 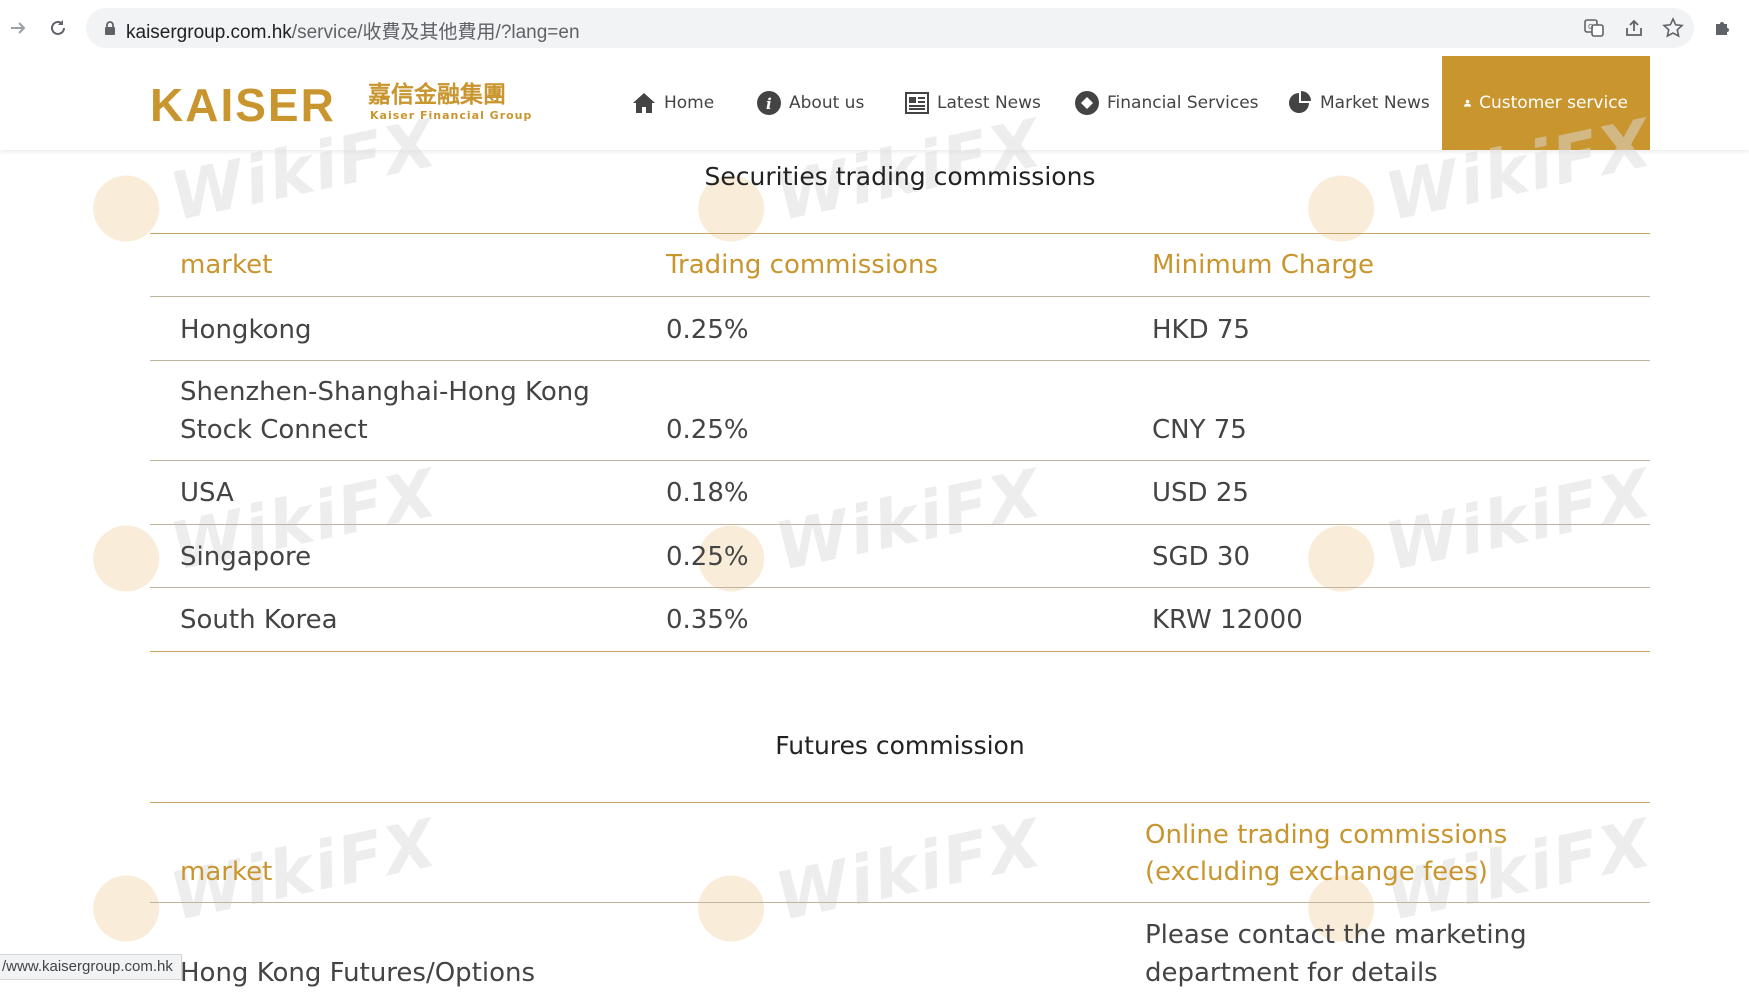 What do you see at coordinates (707, 620) in the screenshot?
I see `cell-commission: 0.35%` at bounding box center [707, 620].